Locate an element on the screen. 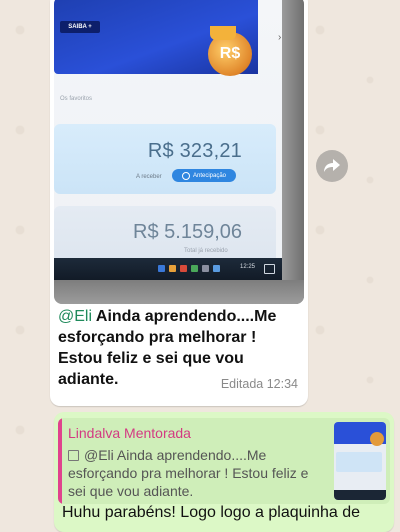  photo-taskbar: 12:25 is located at coordinates (170, 269).